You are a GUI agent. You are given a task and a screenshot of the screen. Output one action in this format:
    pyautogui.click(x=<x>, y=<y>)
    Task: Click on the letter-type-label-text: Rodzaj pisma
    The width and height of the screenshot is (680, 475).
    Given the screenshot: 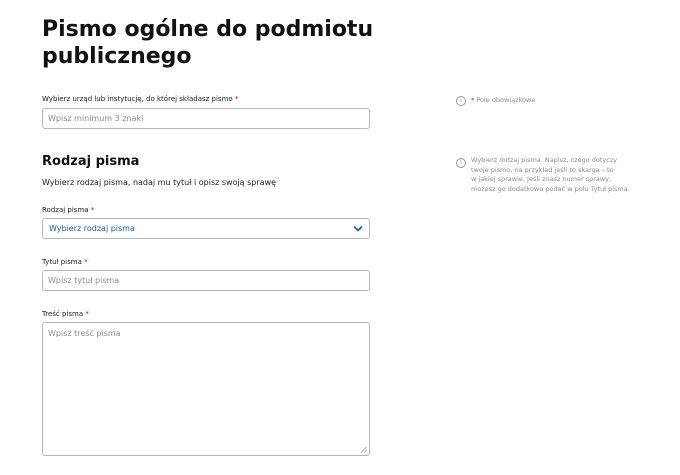 What is the action you would take?
    pyautogui.click(x=65, y=210)
    